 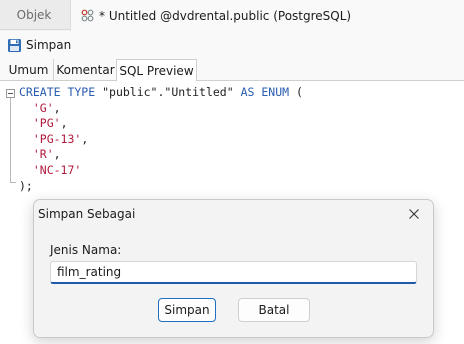 What do you see at coordinates (86, 250) in the screenshot?
I see `name-field-label: Jenis Nama:` at bounding box center [86, 250].